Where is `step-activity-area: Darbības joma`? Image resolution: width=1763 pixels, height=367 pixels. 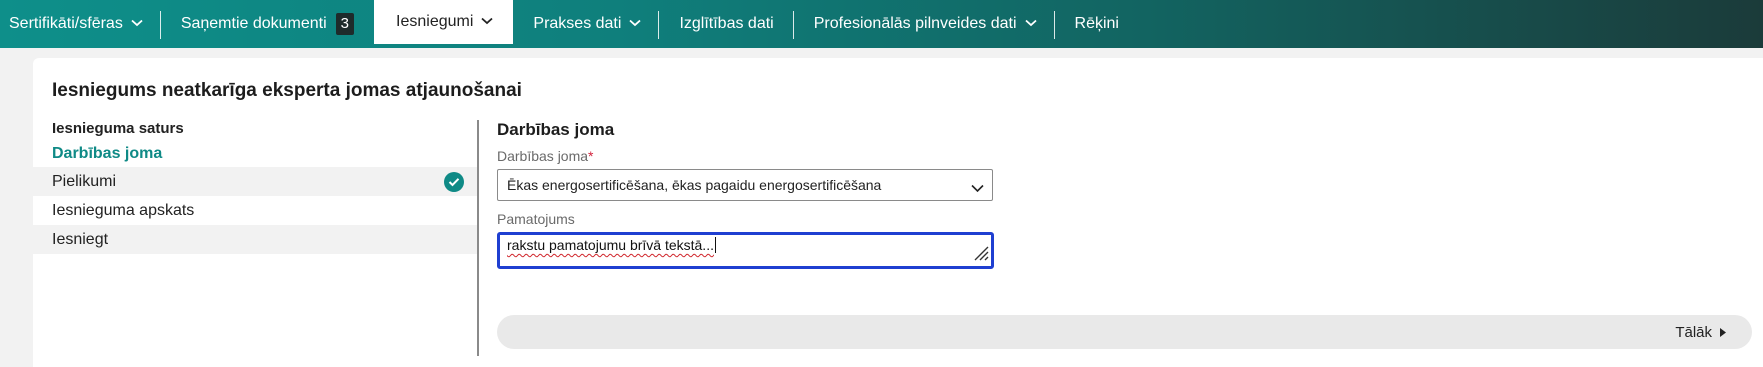
step-activity-area: Darbības joma is located at coordinates (255, 153).